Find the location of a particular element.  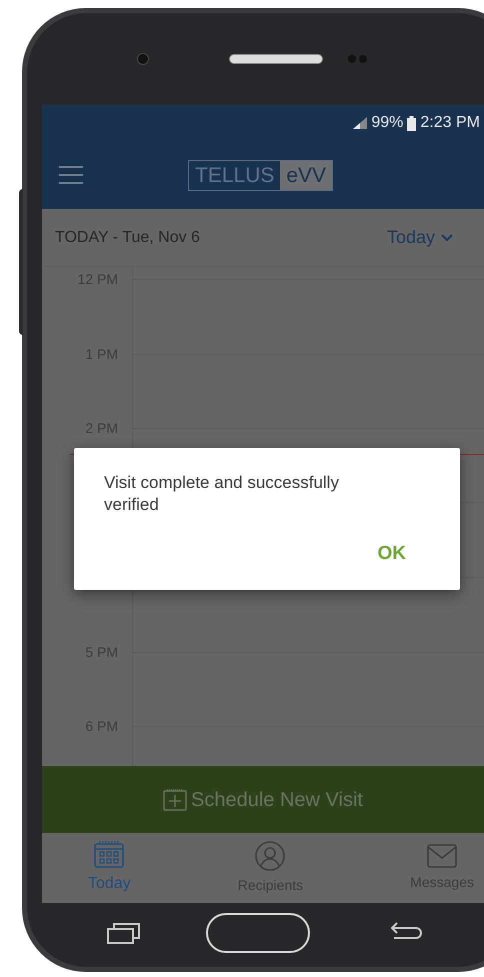

calendar-icon is located at coordinates (109, 854).